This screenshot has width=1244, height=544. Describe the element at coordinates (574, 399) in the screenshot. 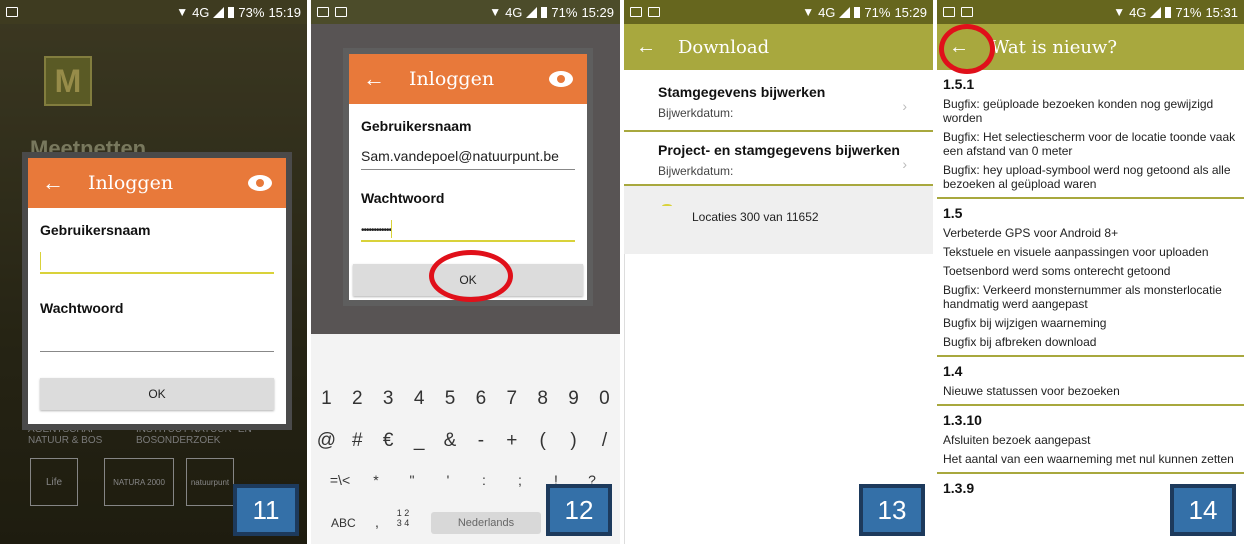

I see `key: 9` at that location.